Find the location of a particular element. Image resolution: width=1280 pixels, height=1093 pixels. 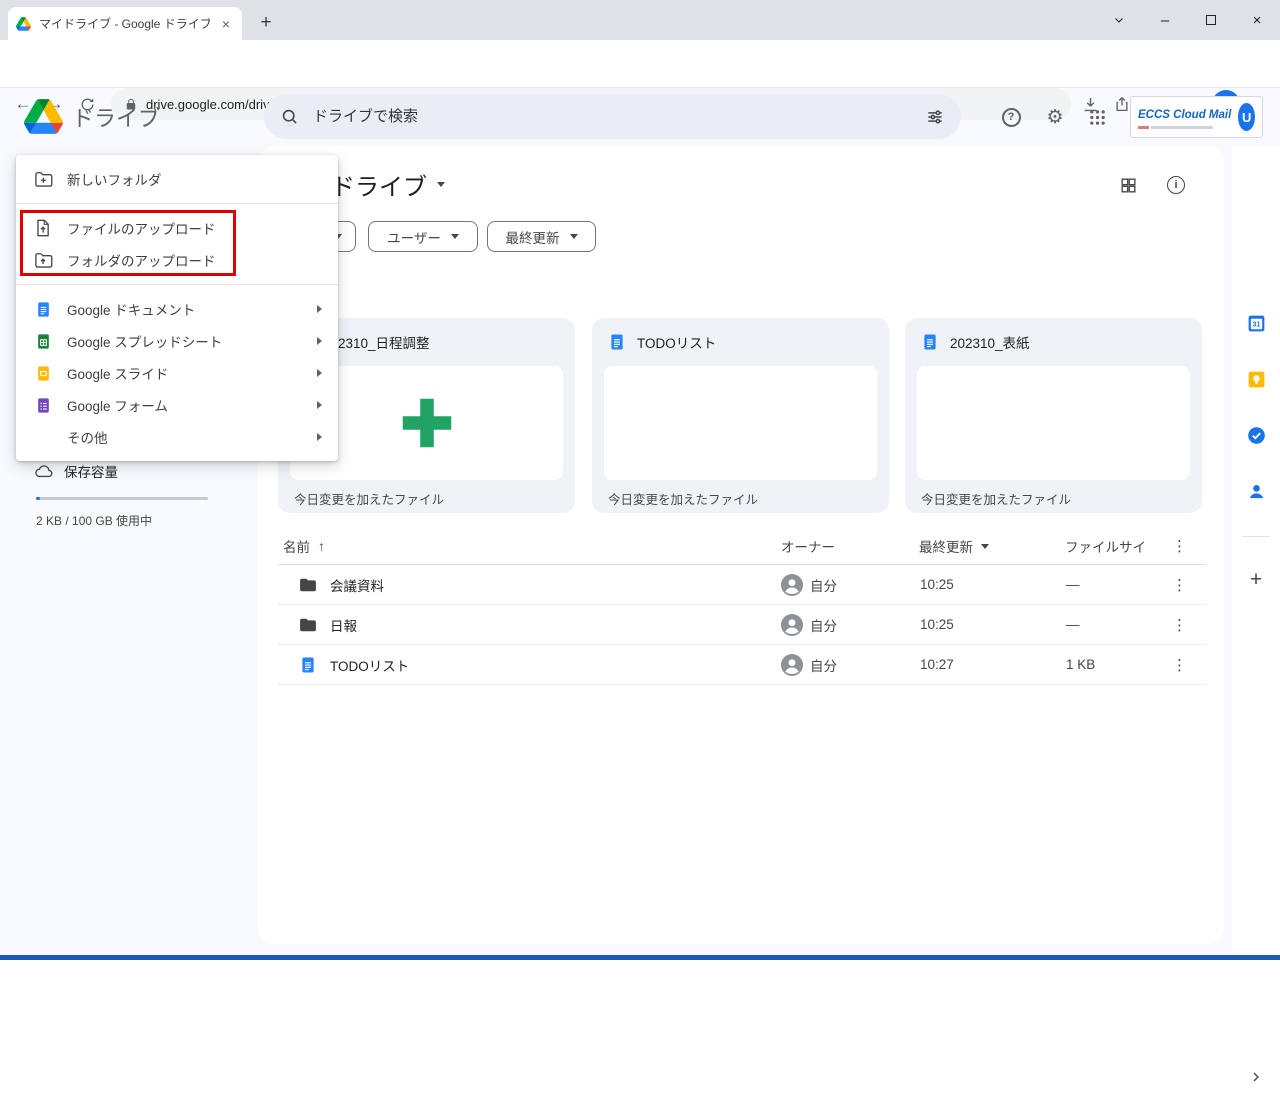

expand-side-panel-chevron-icon is located at coordinates (1256, 1077).